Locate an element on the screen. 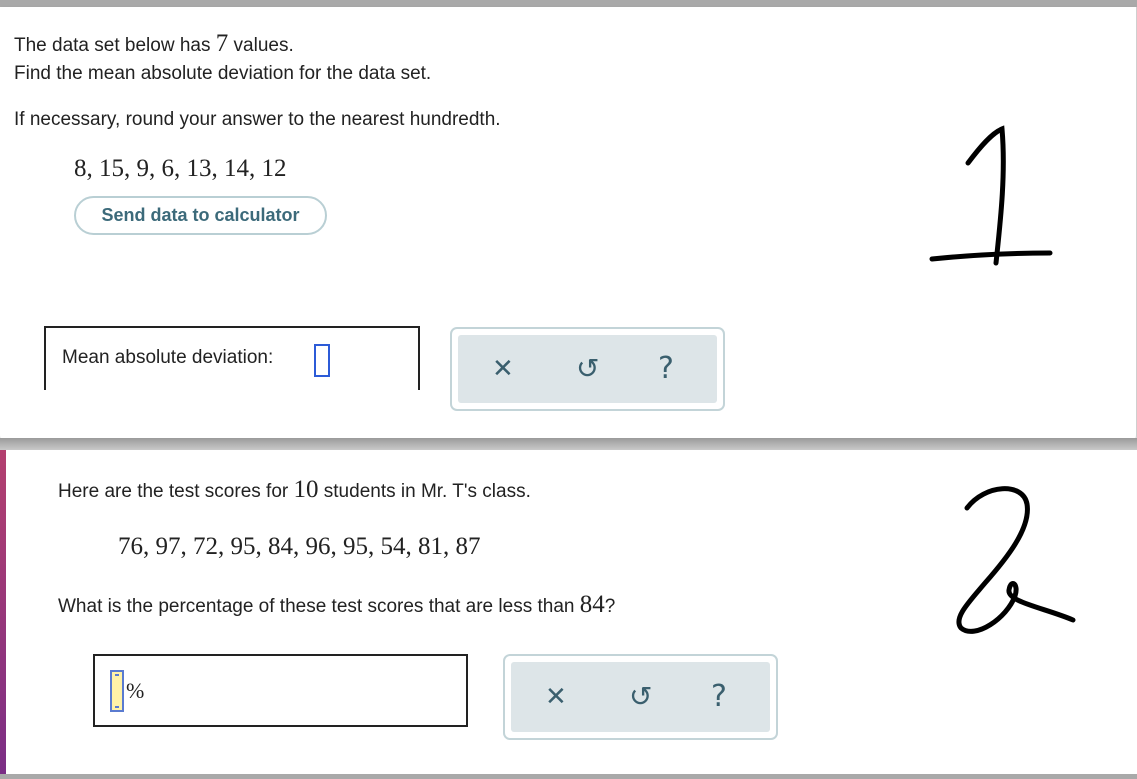 The image size is (1137, 779). mad-answer-label: Mean absolute deviation: is located at coordinates (168, 357).